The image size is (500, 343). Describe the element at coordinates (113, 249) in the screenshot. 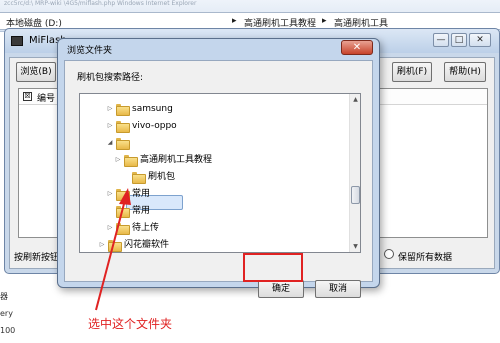

I see `annotation-arrow-icon` at that location.